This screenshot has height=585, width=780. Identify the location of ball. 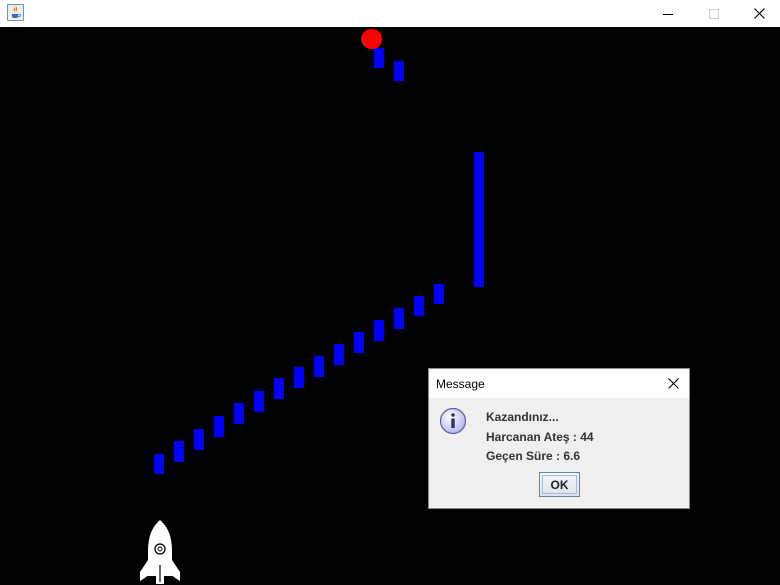
(371, 39).